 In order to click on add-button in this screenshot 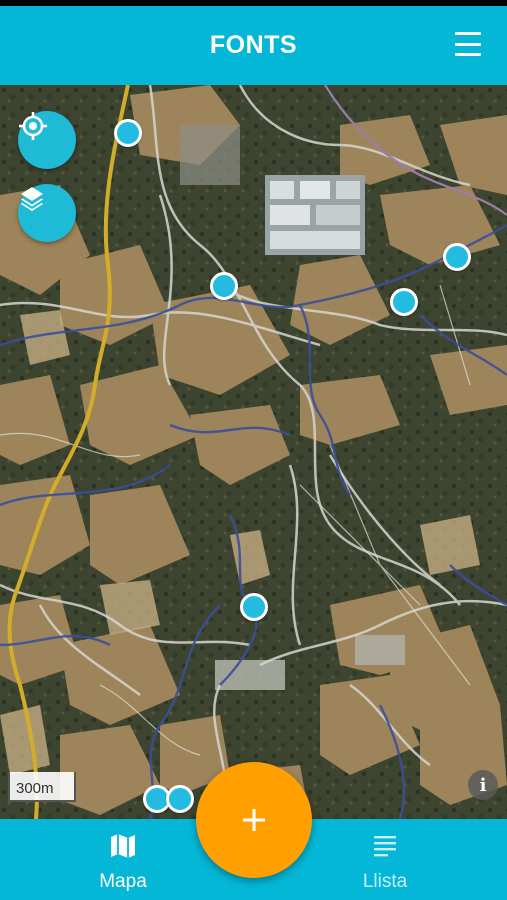, I will do `click(254, 820)`.